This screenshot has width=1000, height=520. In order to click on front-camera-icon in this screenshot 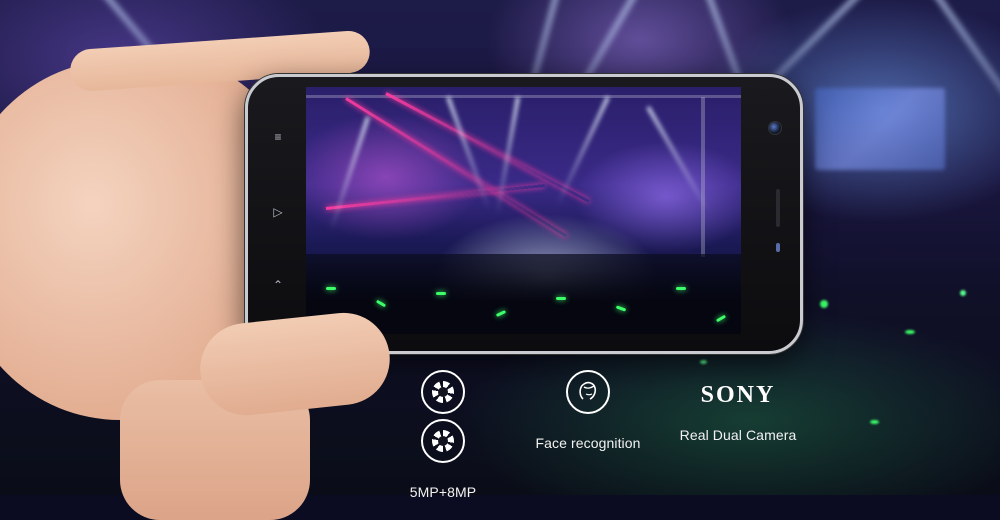, I will do `click(775, 128)`.